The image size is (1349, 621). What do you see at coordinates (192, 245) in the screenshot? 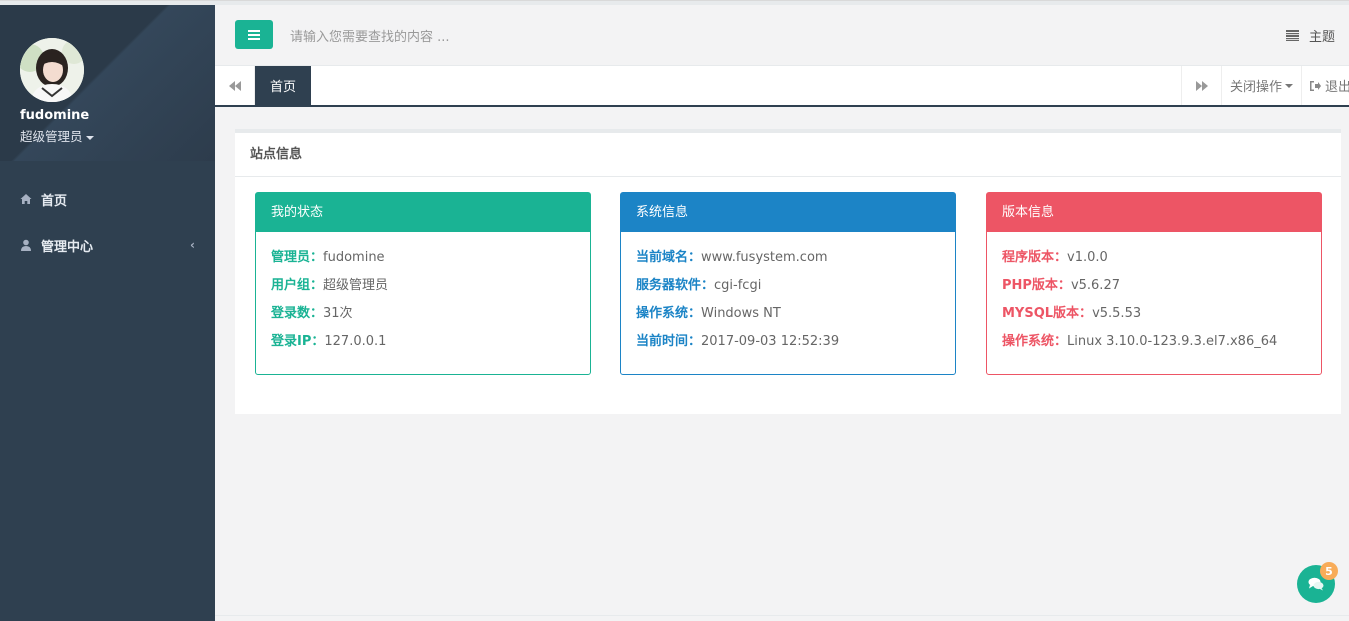
I see `chevron-left-icon: ‹` at bounding box center [192, 245].